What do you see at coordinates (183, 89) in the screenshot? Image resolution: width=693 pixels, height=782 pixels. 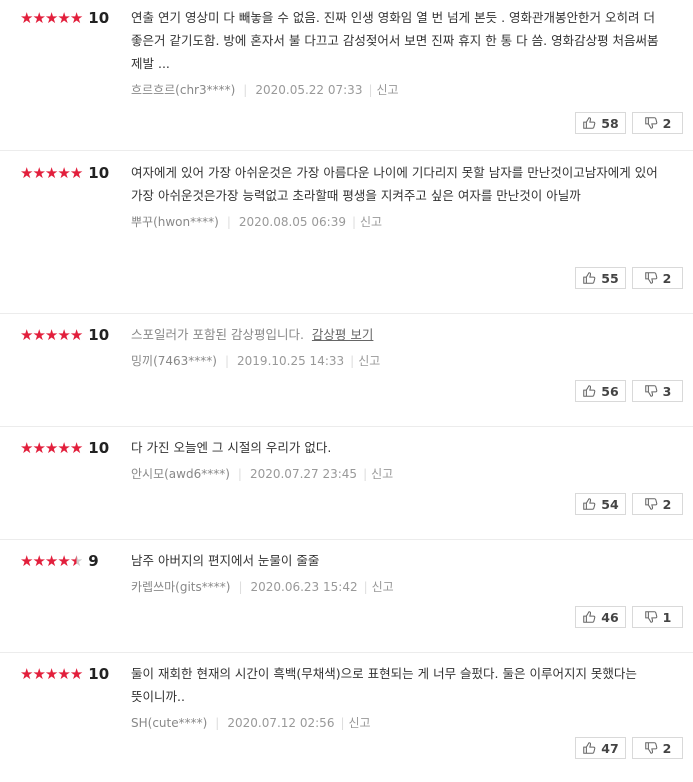 I see `reviewer-name: 흐르흐르(chr3****)` at bounding box center [183, 89].